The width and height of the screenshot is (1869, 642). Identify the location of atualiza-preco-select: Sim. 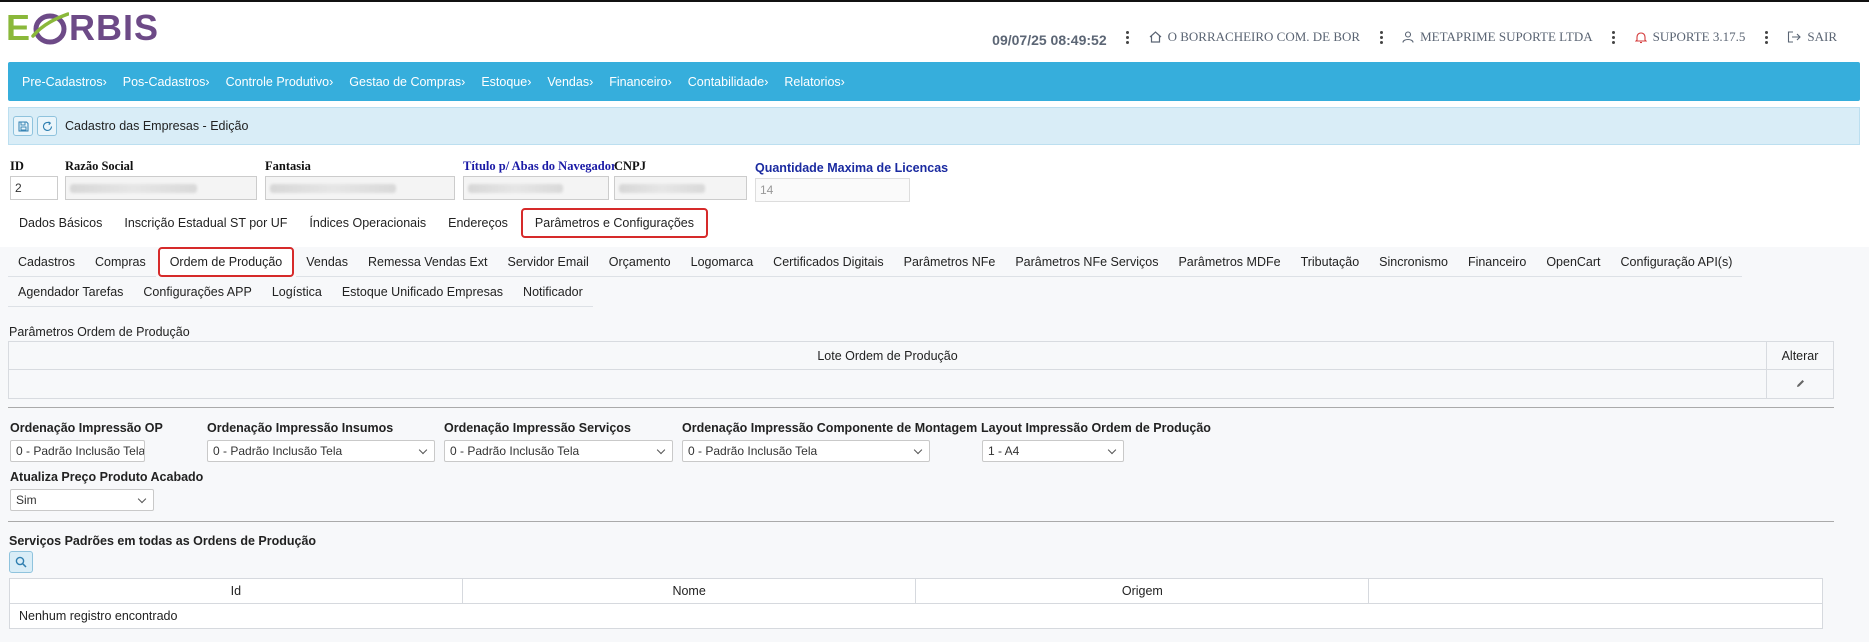
(82, 500).